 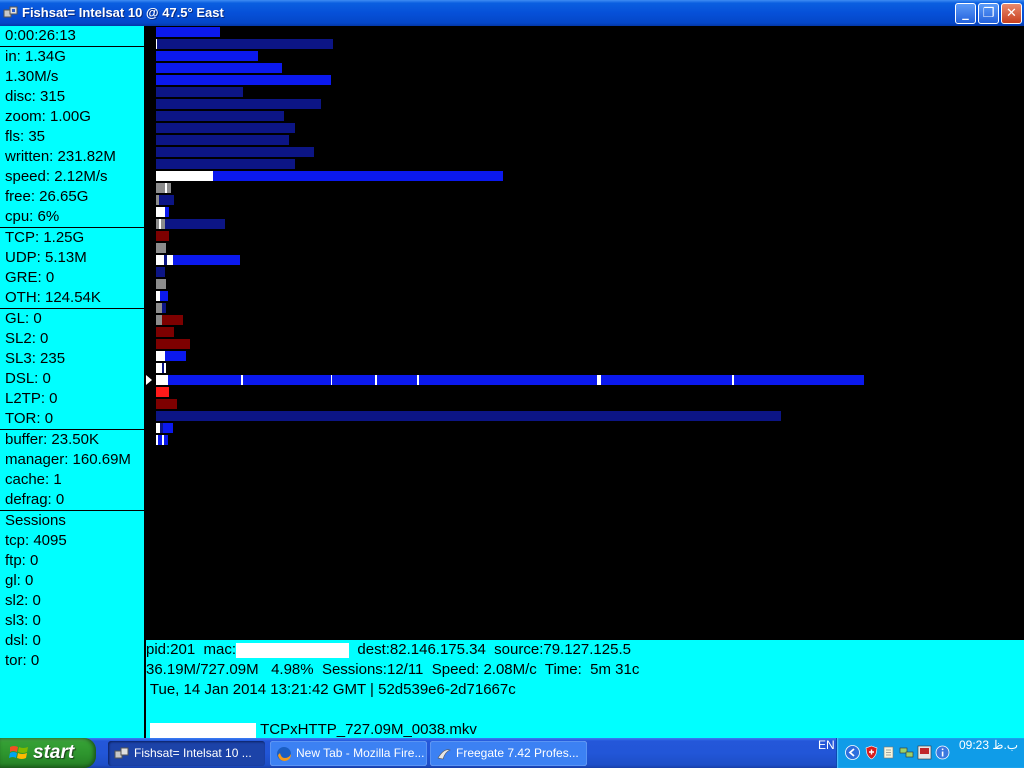 I want to click on close-button: ✕, so click(x=1011, y=13).